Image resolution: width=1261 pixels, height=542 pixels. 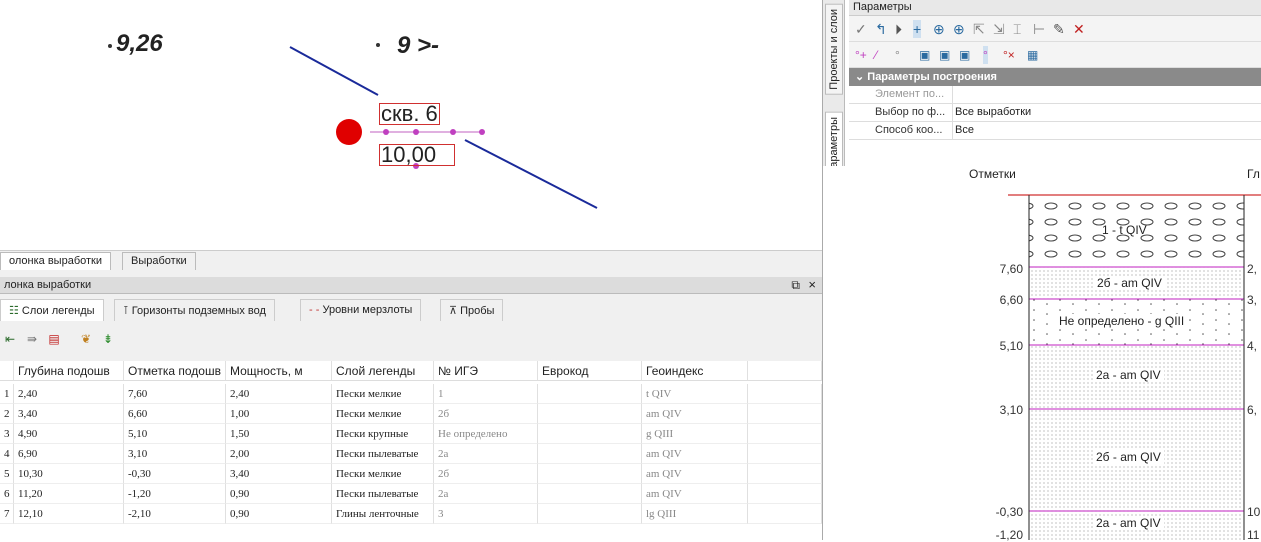 I want to click on table-cell: 7,60, so click(x=175, y=394).